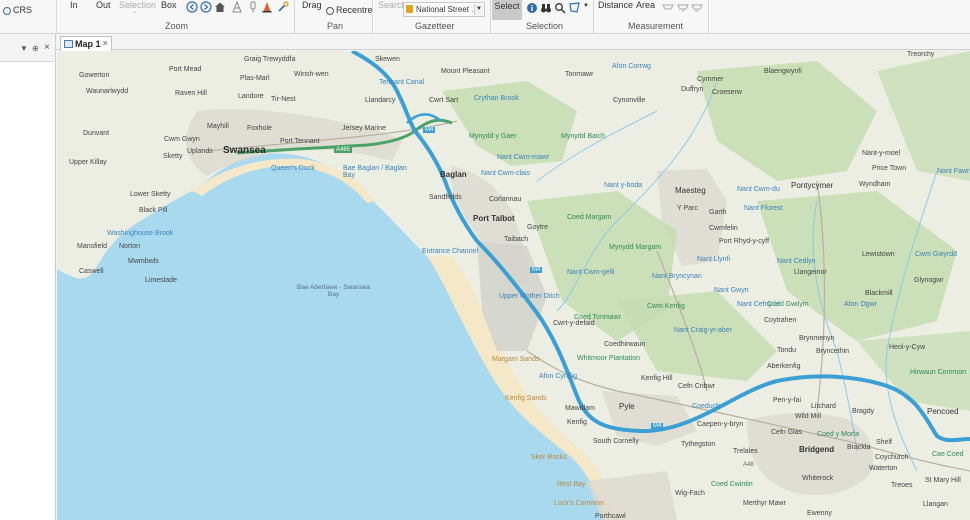 The height and width of the screenshot is (520, 970). What do you see at coordinates (656, 26) in the screenshot?
I see `measurement-group-label: Measurement` at bounding box center [656, 26].